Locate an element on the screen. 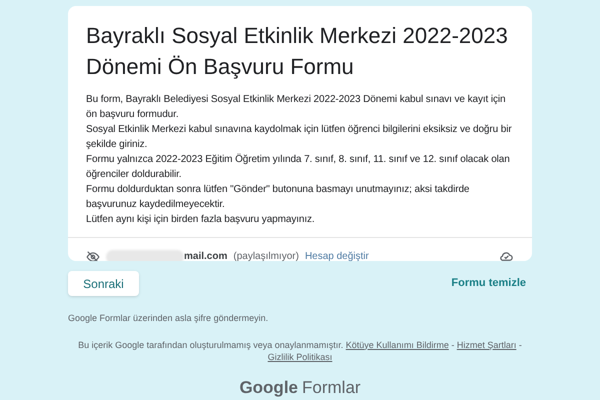 Image resolution: width=600 pixels, height=400 pixels. description-text: Bu form, Bayraklı Belediyesi Sosyal Etkinlik Merkezi 2022-2023 Dönemi kabul sınavı ve kayıt için ön başvuru formudur. is located at coordinates (296, 107).